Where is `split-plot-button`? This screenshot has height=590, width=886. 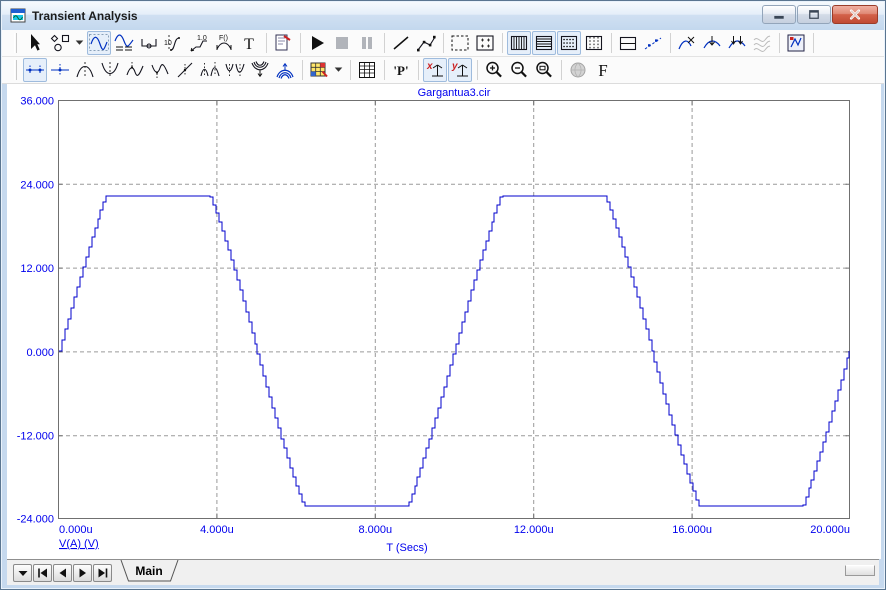 split-plot-button is located at coordinates (628, 43).